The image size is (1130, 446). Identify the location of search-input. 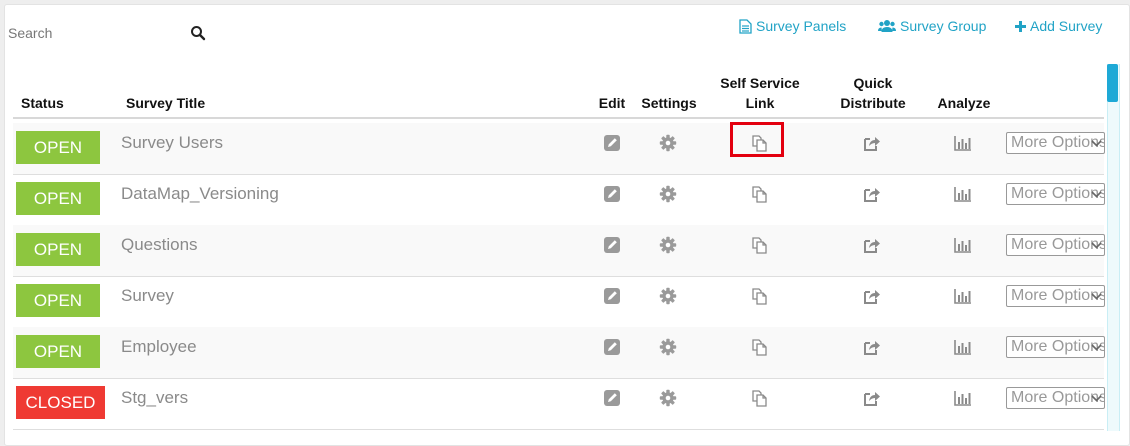
(93, 33).